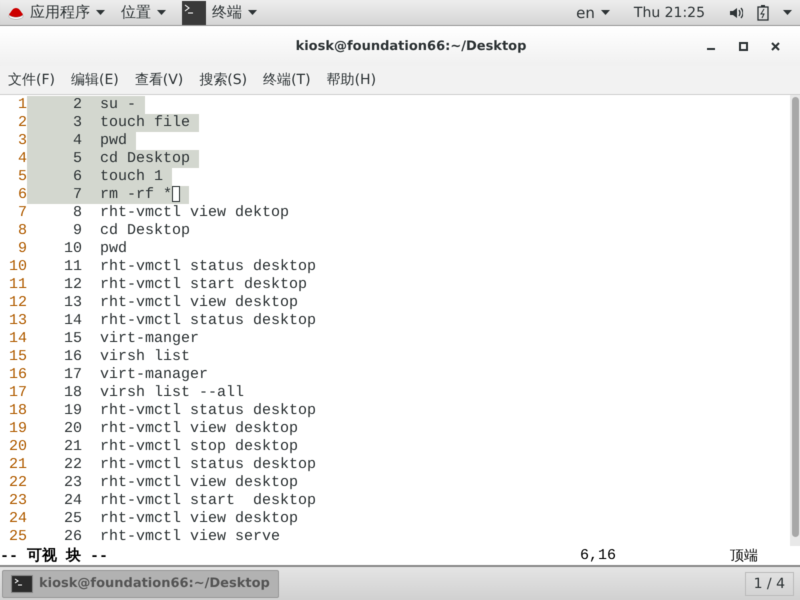 This screenshot has height=600, width=800. I want to click on line-number: 2, so click(21, 123).